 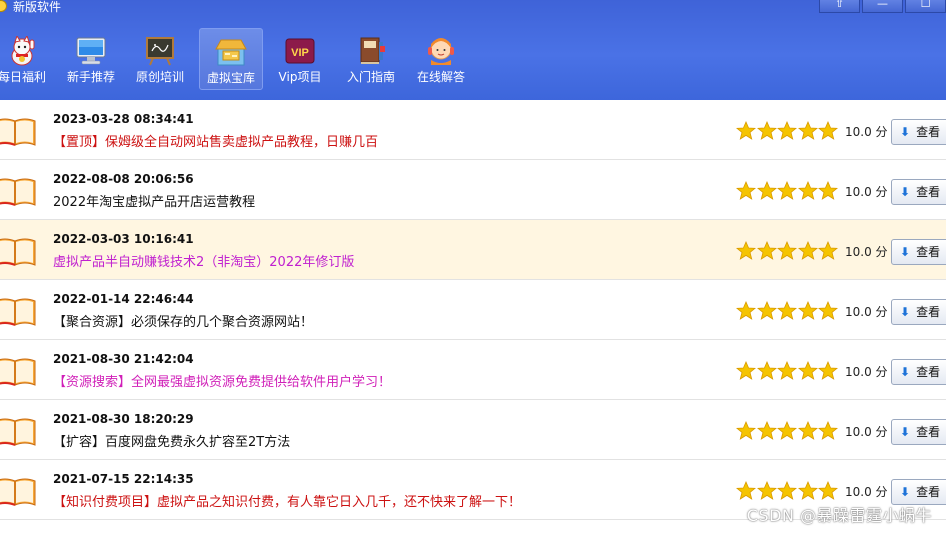 What do you see at coordinates (231, 52) in the screenshot?
I see `treasure-store-icon` at bounding box center [231, 52].